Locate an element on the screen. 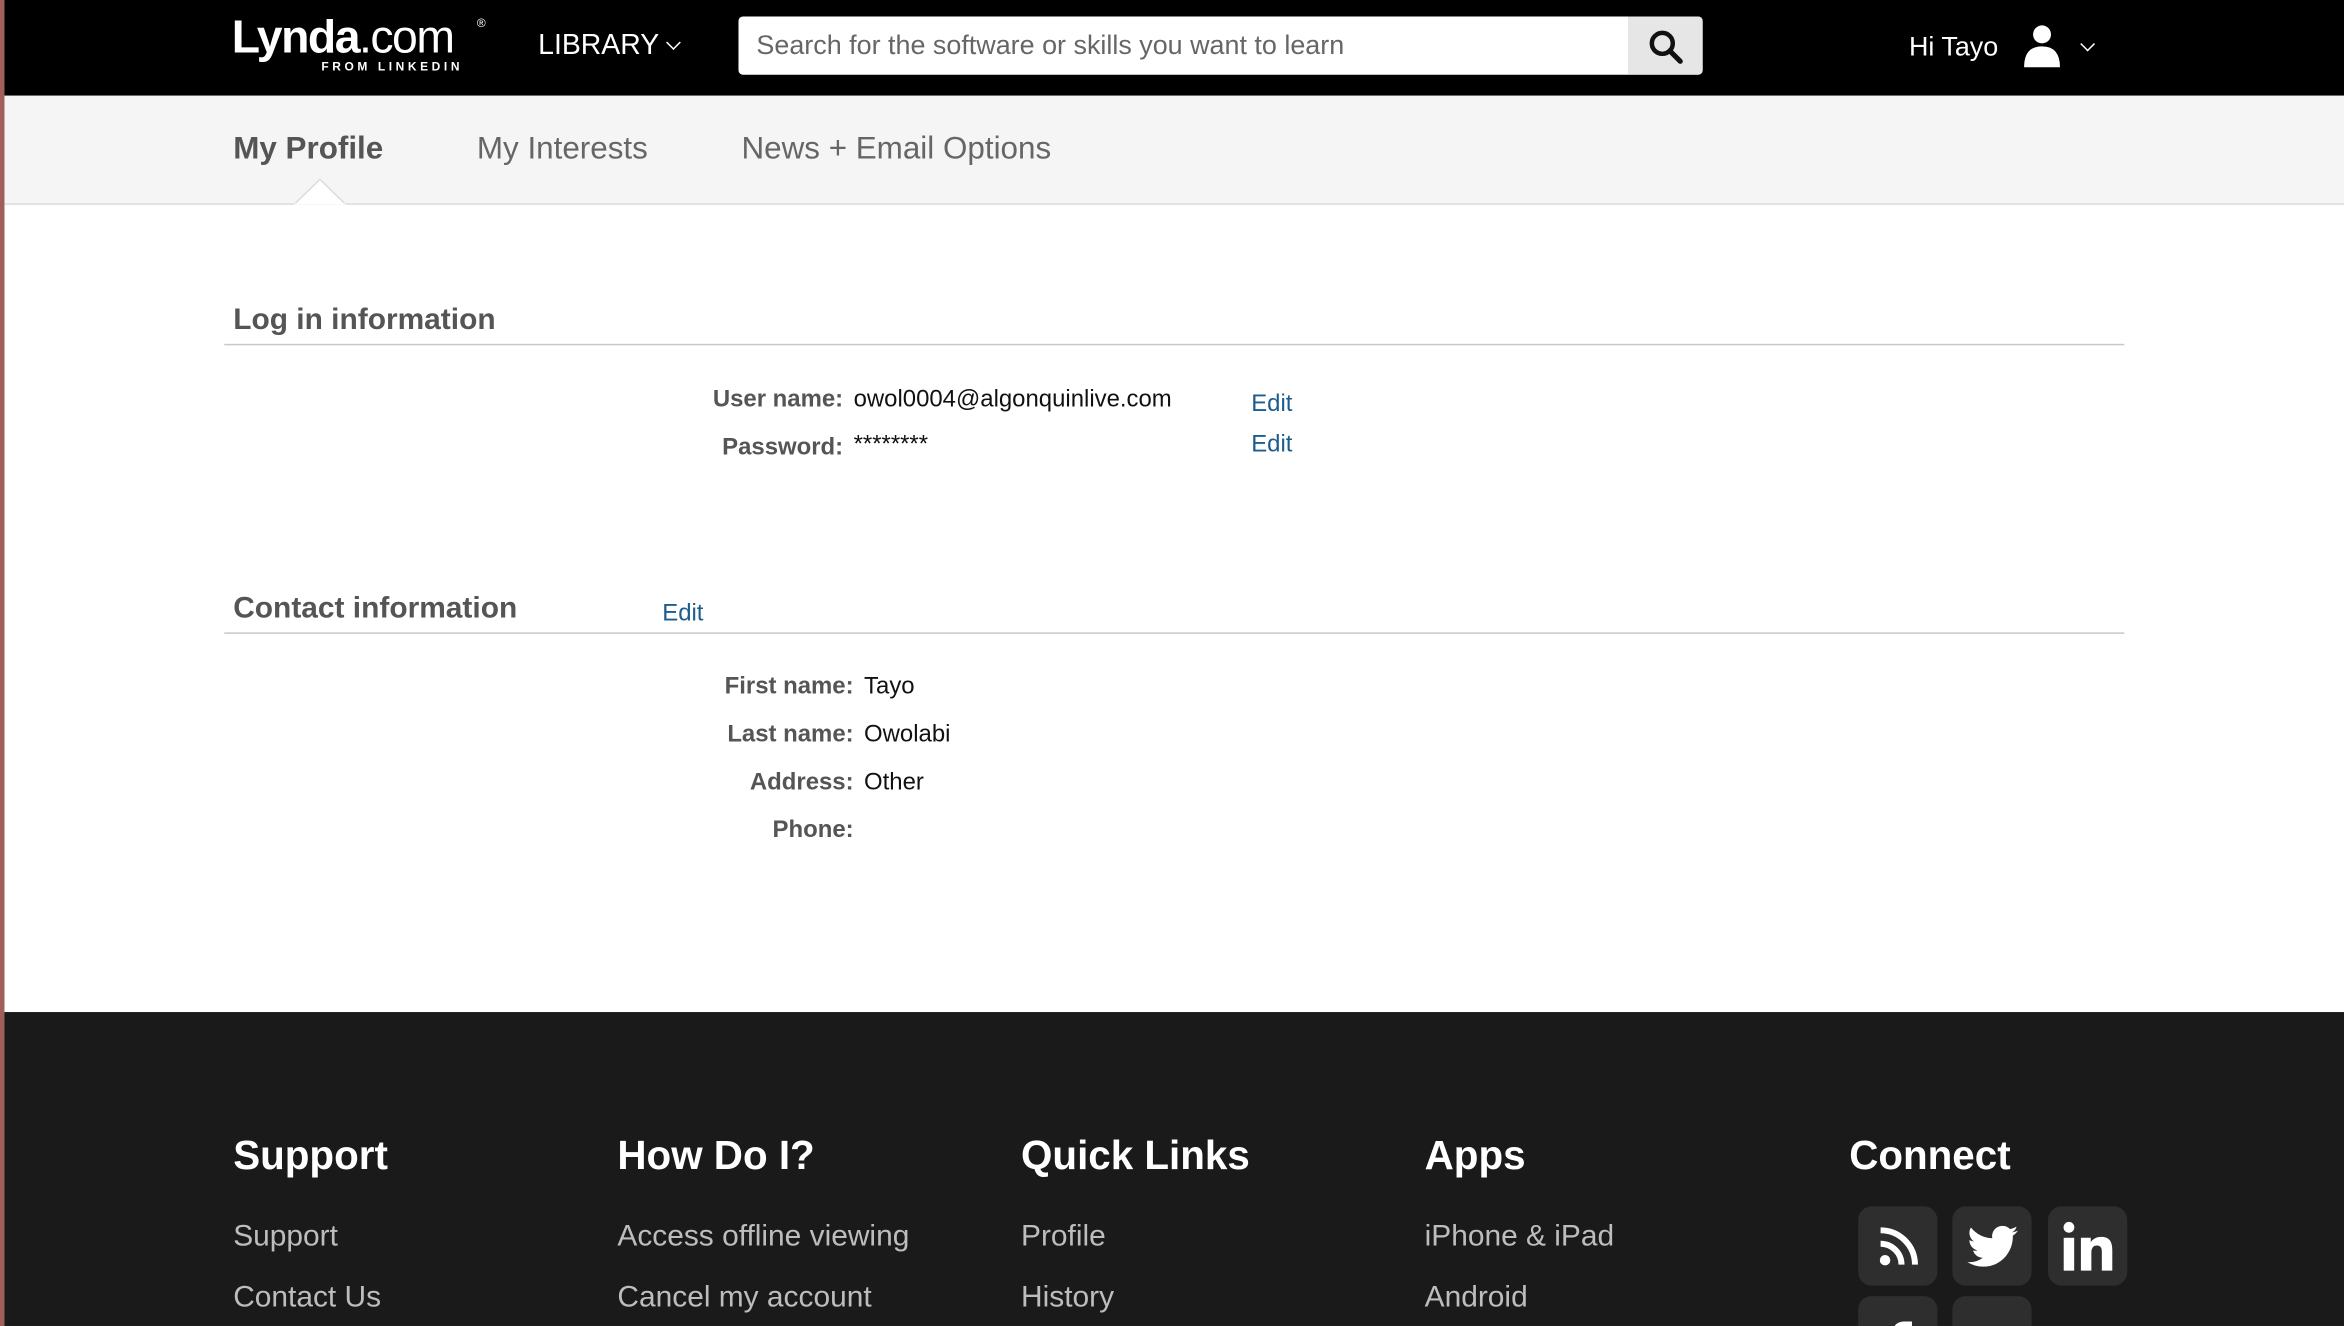 The image size is (2344, 1326). library-menu: LIBRARY is located at coordinates (609, 46).